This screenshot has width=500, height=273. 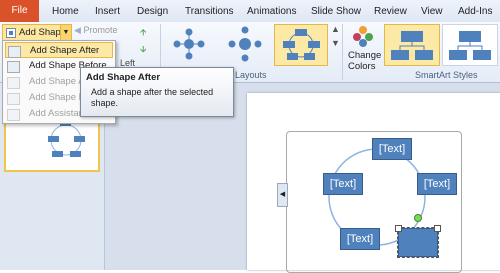 I want to click on add-shape-above-icon, so click(x=13, y=83).